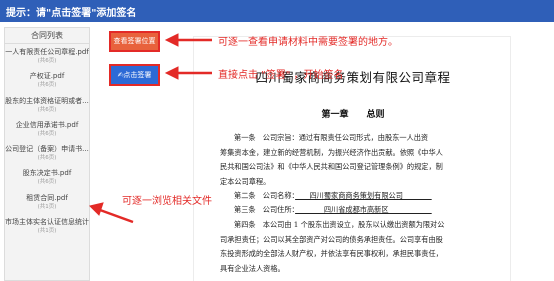 The height and width of the screenshot is (281, 554). I want to click on contract-list-item: 企业信用承诺书.pdf (共6页), so click(47, 130).